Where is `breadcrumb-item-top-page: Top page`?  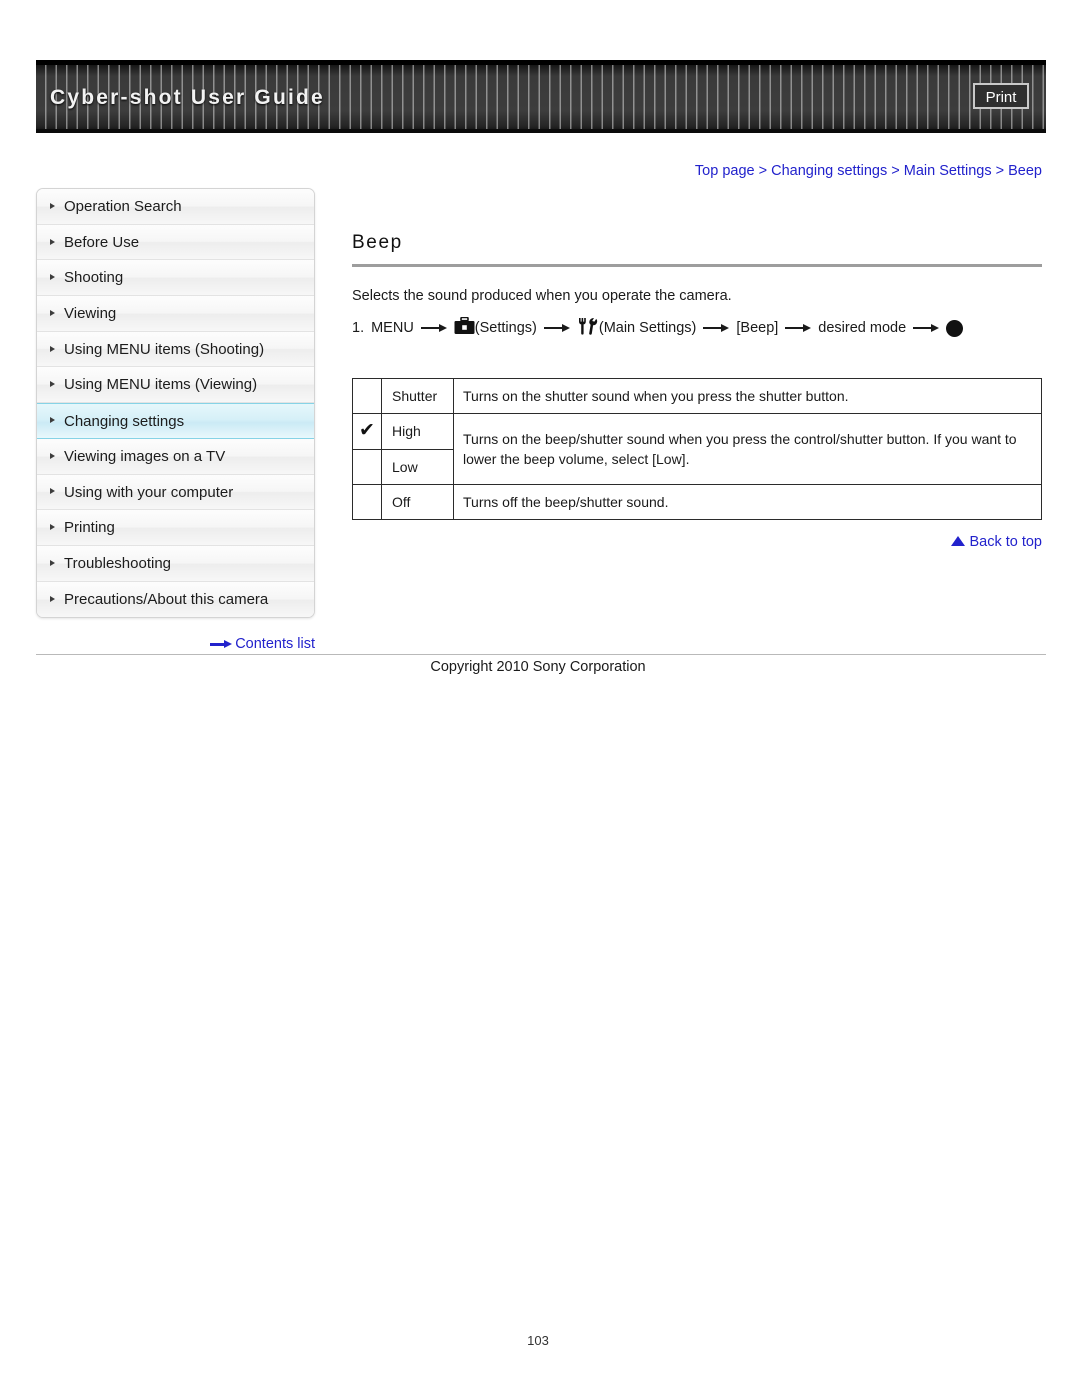 breadcrumb-item-top-page: Top page is located at coordinates (725, 171).